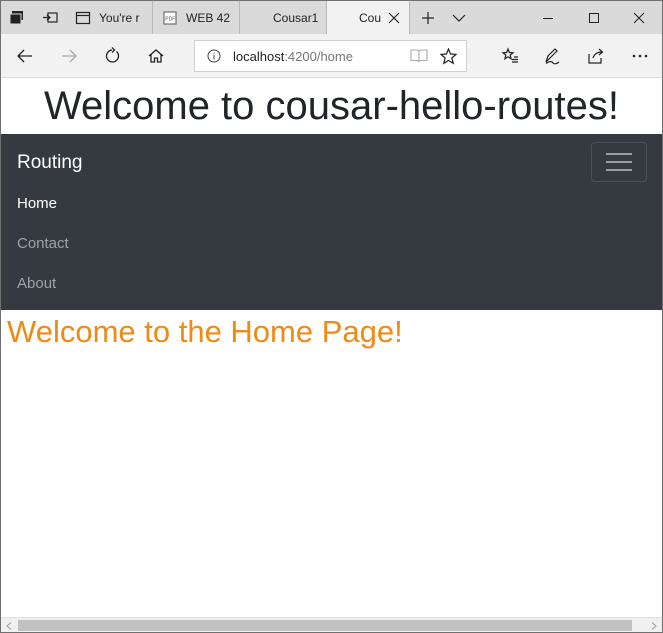 This screenshot has height=633, width=663. I want to click on notes-pen-icon, so click(552, 56).